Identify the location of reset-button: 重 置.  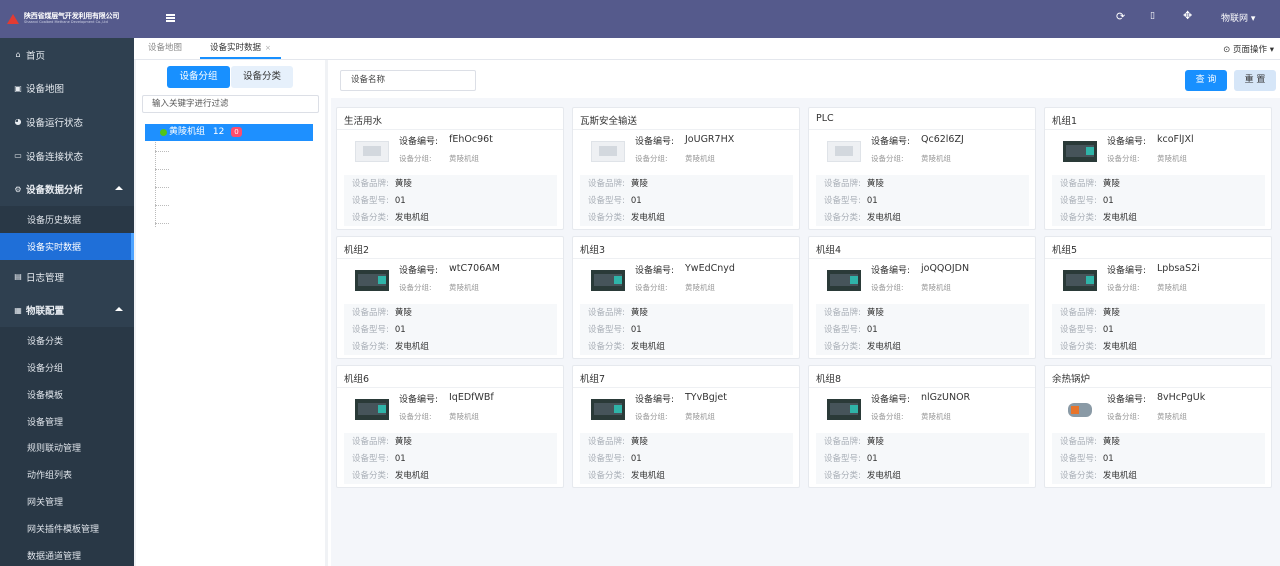
(1255, 80).